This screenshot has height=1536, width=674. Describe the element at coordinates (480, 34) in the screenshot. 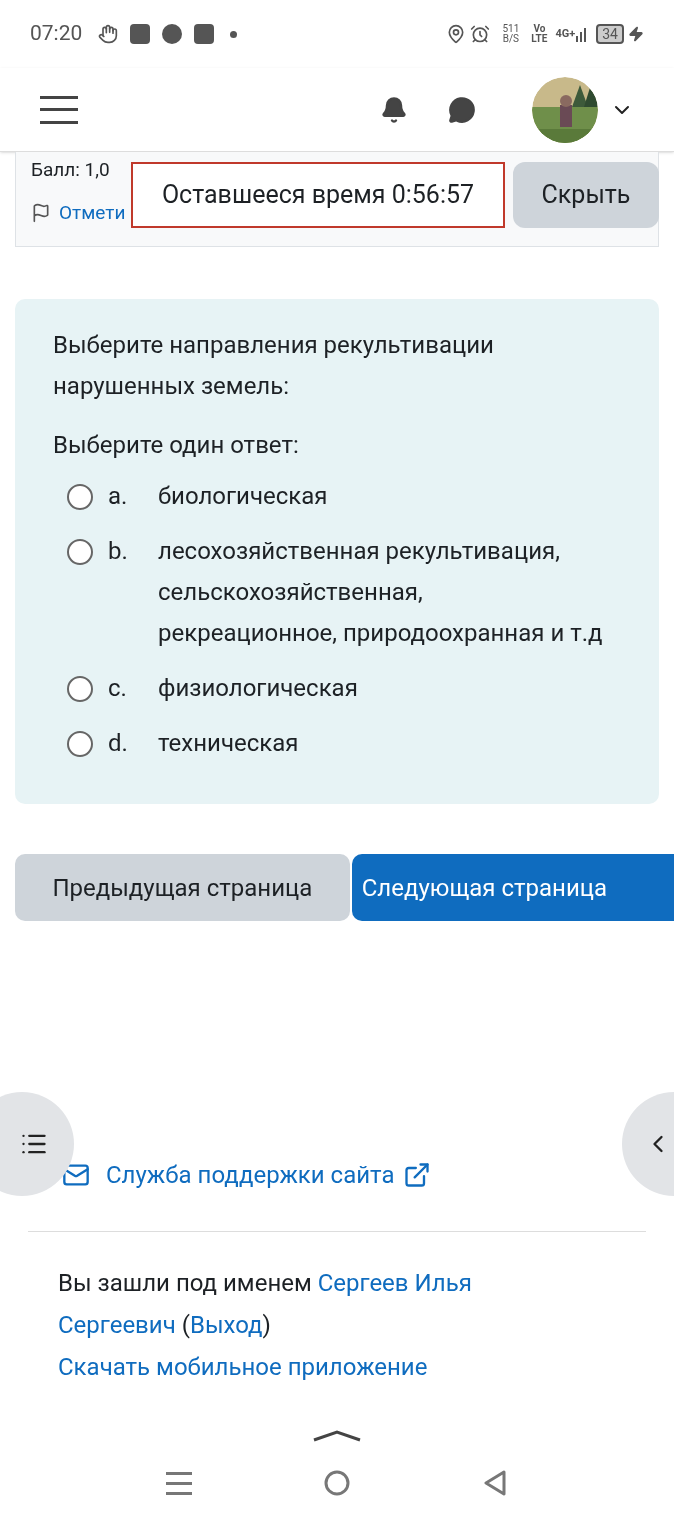

I see `alarm-icon` at that location.